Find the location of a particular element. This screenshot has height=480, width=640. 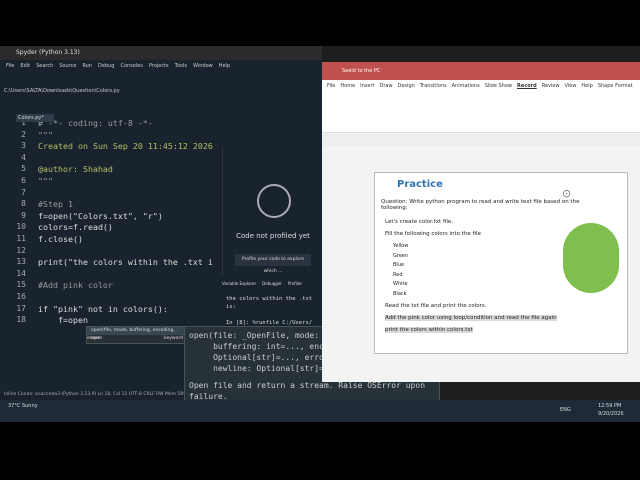

line-number: 12 is located at coordinates (21, 250).